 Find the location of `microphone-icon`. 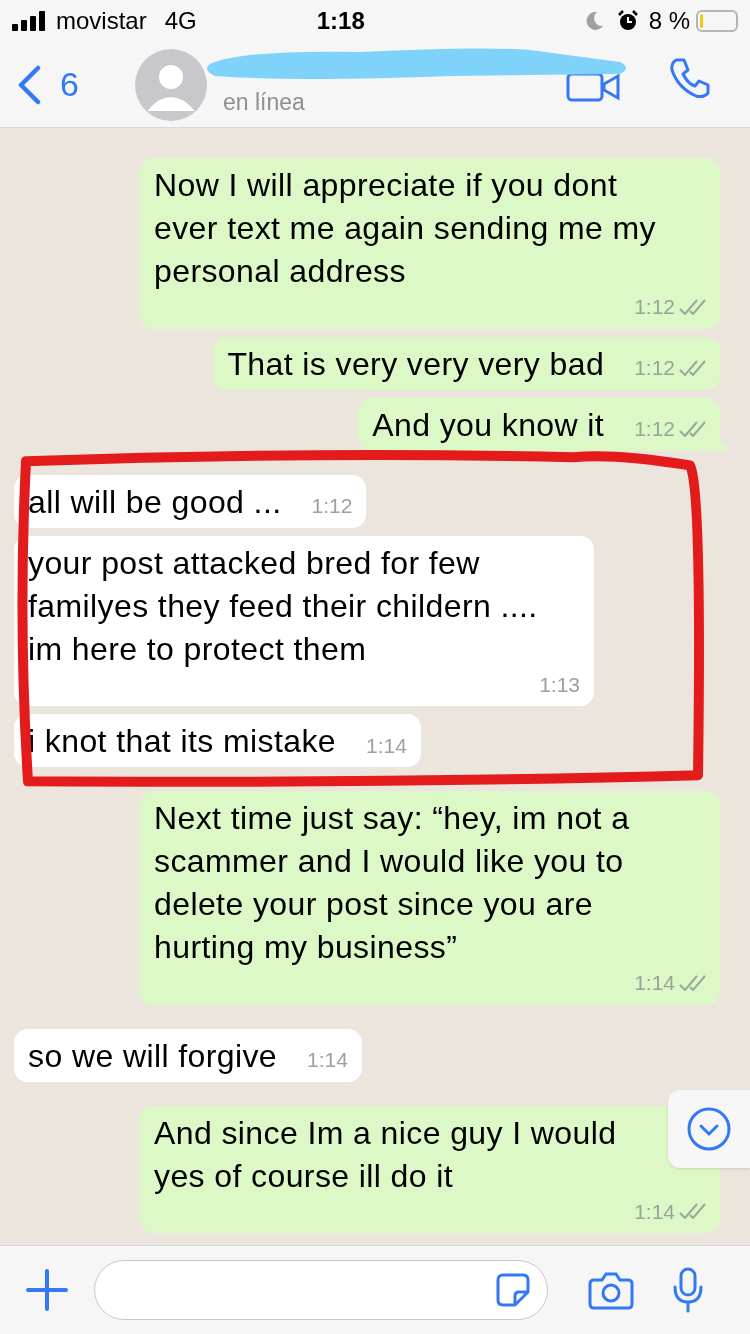

microphone-icon is located at coordinates (688, 1290).